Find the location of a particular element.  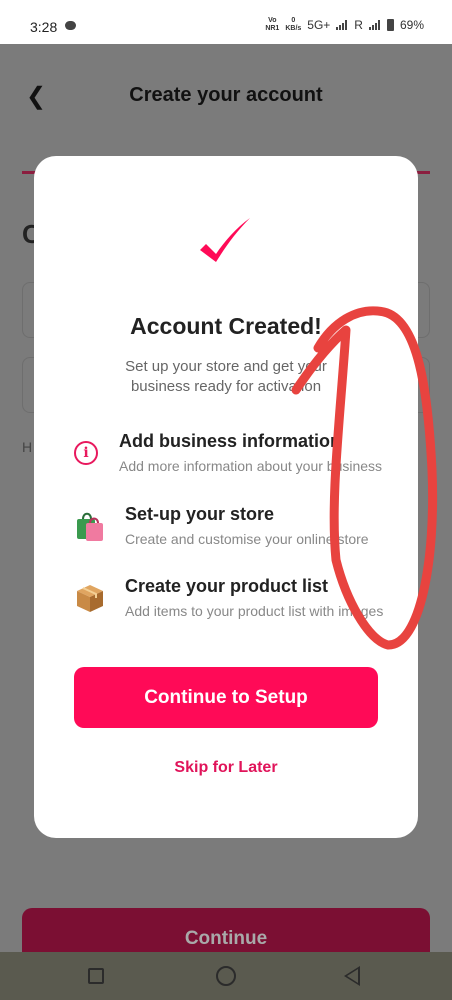

task-title: Set-up your store is located at coordinates (200, 514).